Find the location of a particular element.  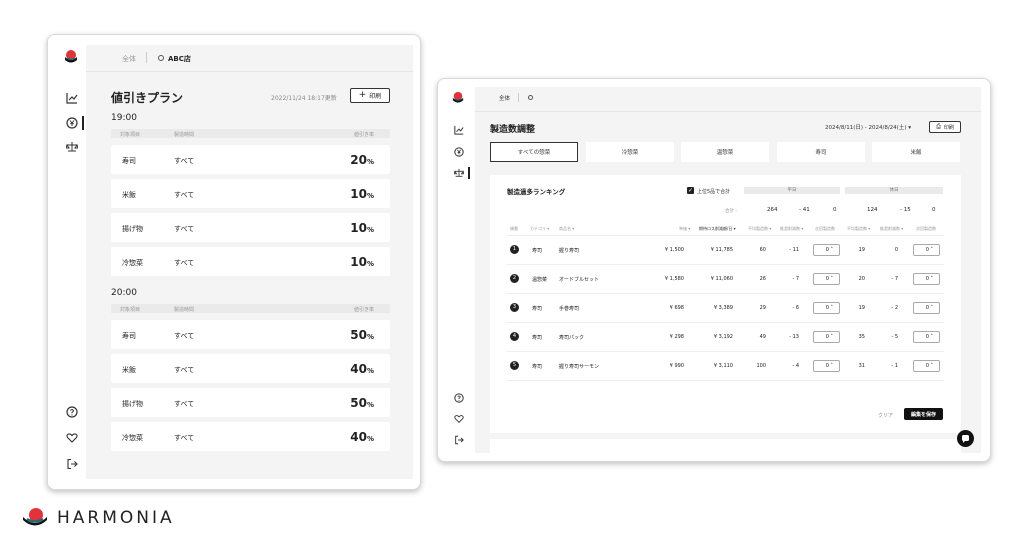

cell-hd-avg: 19 is located at coordinates (861, 308).